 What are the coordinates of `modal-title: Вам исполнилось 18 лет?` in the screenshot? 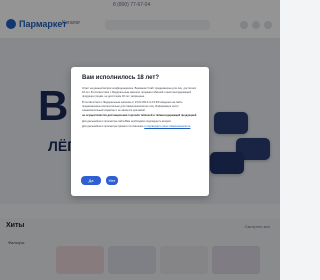 It's located at (121, 78).